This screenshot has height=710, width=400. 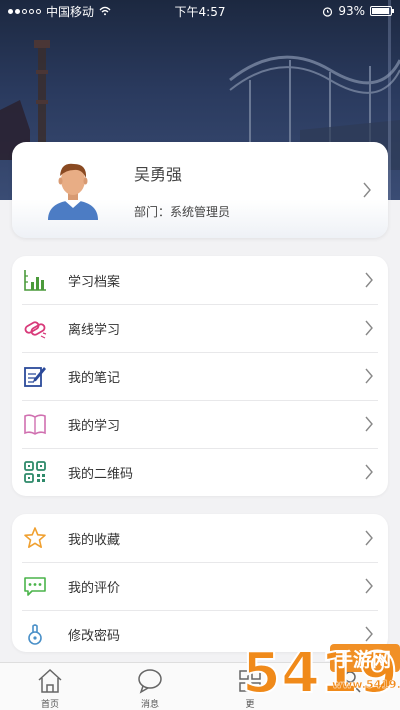 What do you see at coordinates (24, 11) in the screenshot?
I see `signal-strength-icon` at bounding box center [24, 11].